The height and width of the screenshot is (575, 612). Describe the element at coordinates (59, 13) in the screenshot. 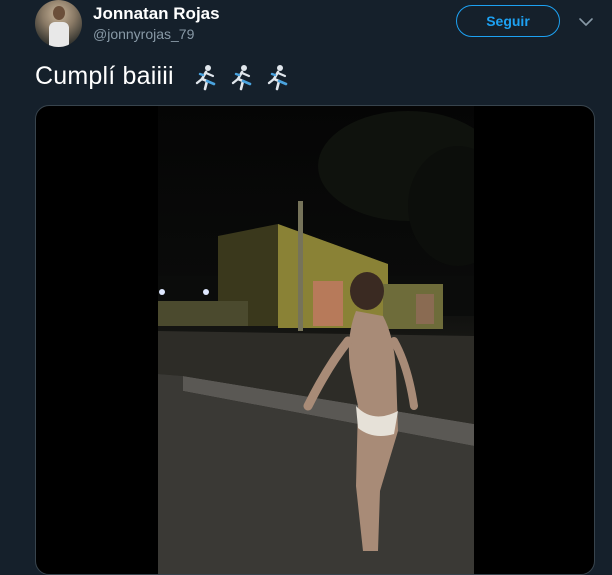

I see `avatar-head` at that location.